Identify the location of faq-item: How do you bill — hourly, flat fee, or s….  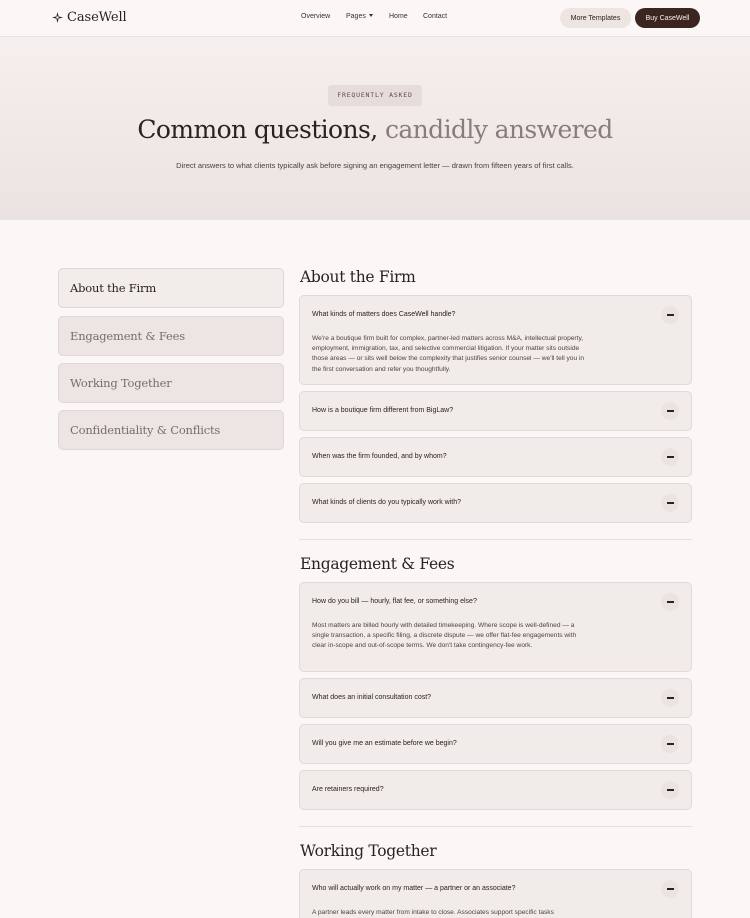
(495, 627).